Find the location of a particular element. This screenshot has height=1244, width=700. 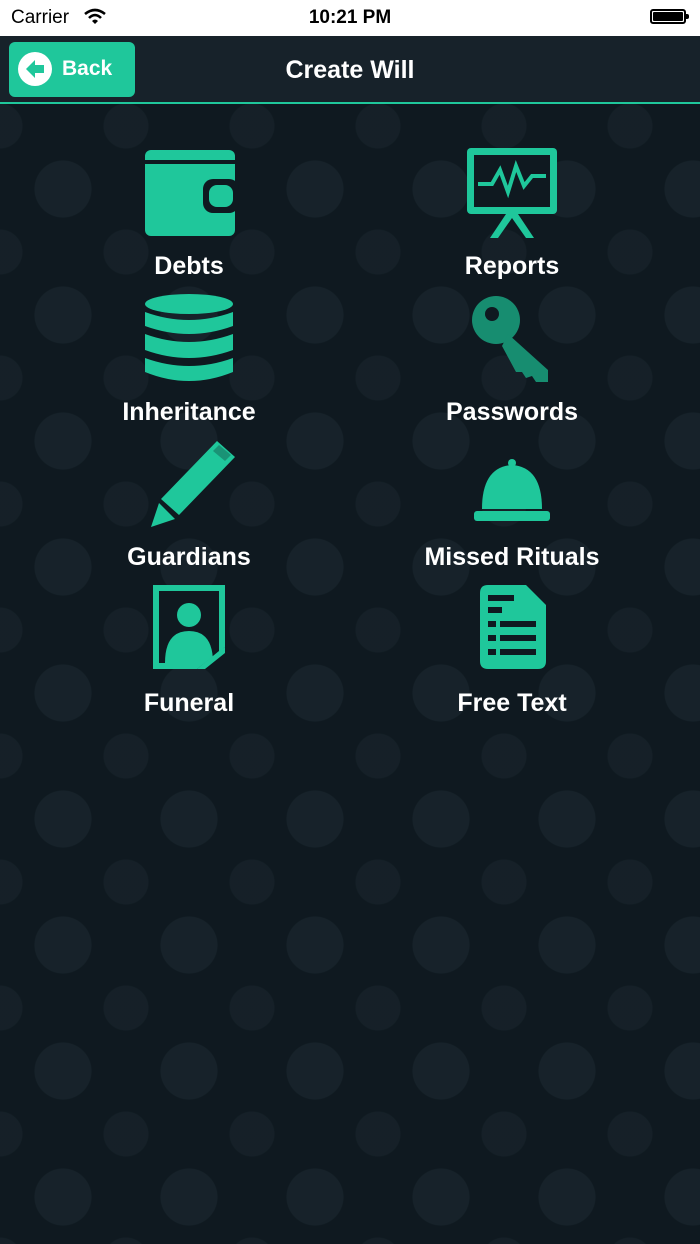

key-icon is located at coordinates (512, 342).